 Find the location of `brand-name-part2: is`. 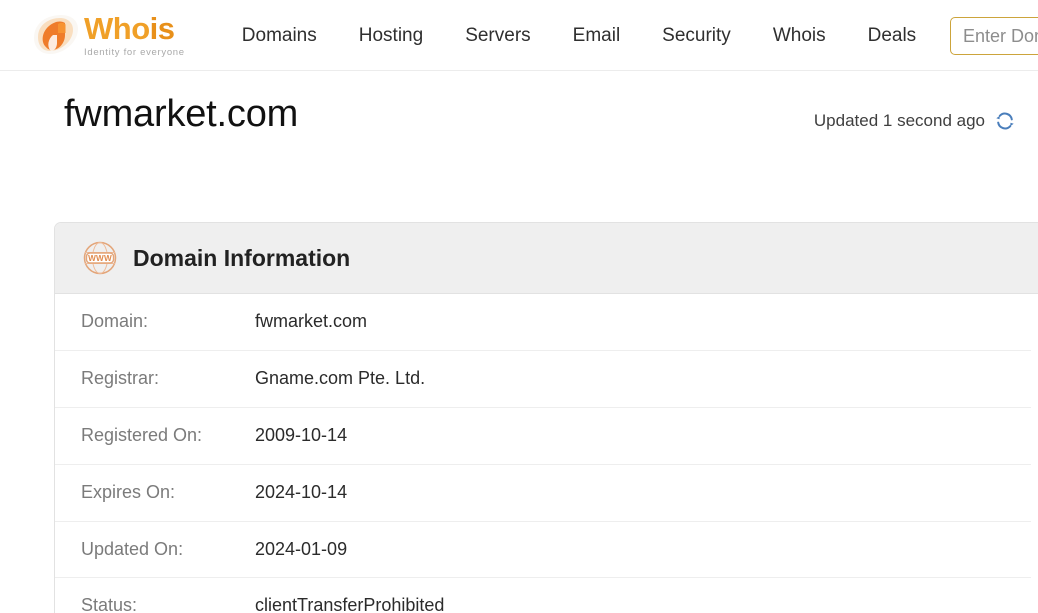

brand-name-part2: is is located at coordinates (162, 28).